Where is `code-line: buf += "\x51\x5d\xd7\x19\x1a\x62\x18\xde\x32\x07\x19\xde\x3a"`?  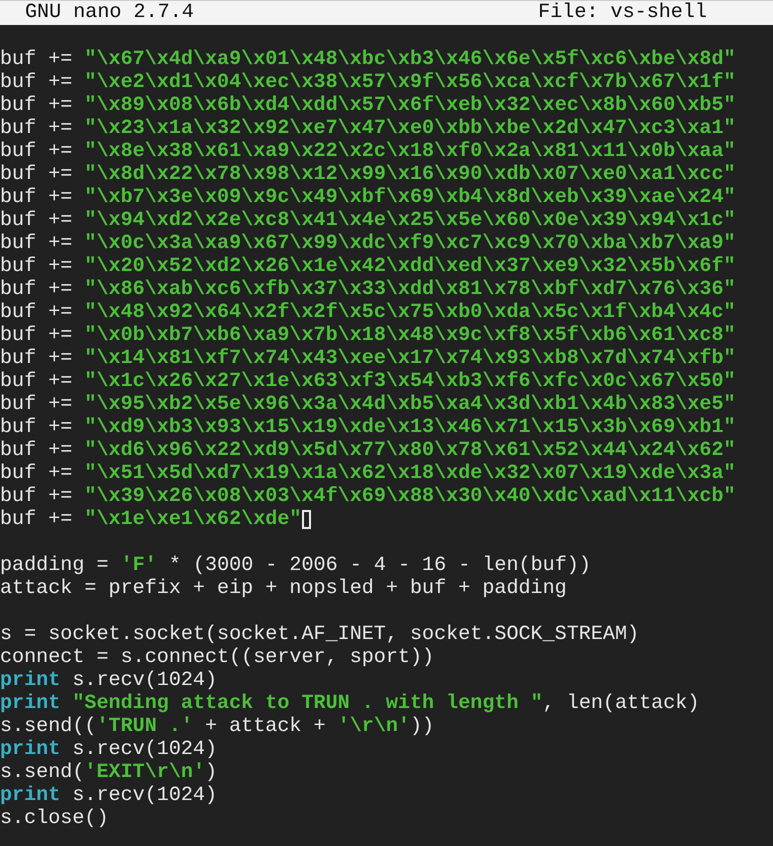
code-line: buf += "\x51\x5d\xd7\x19\x1a\x62\x18\xde\x32\x07\x19\xde\x3a" is located at coordinates (368, 473).